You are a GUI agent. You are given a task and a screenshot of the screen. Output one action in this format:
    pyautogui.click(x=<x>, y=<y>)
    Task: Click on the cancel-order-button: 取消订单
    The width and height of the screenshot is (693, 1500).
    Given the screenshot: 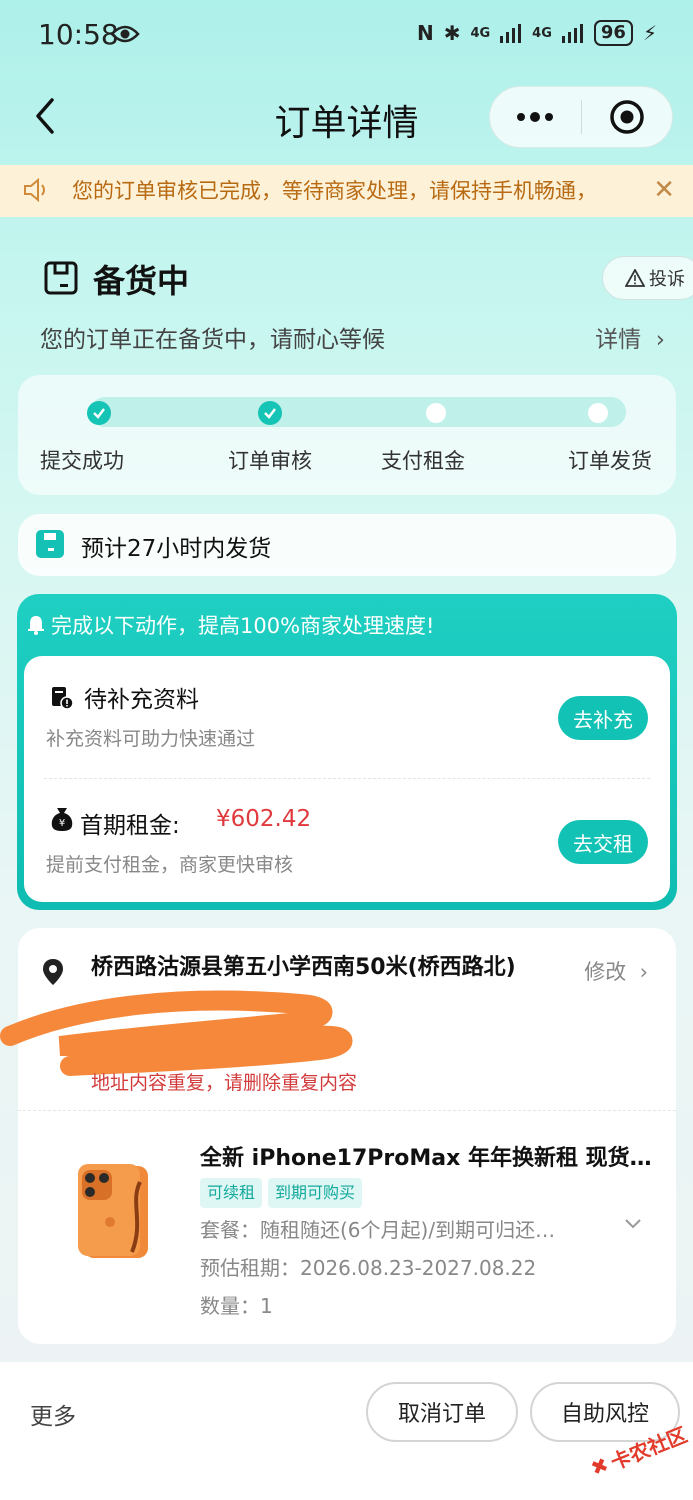 What is the action you would take?
    pyautogui.click(x=442, y=1412)
    